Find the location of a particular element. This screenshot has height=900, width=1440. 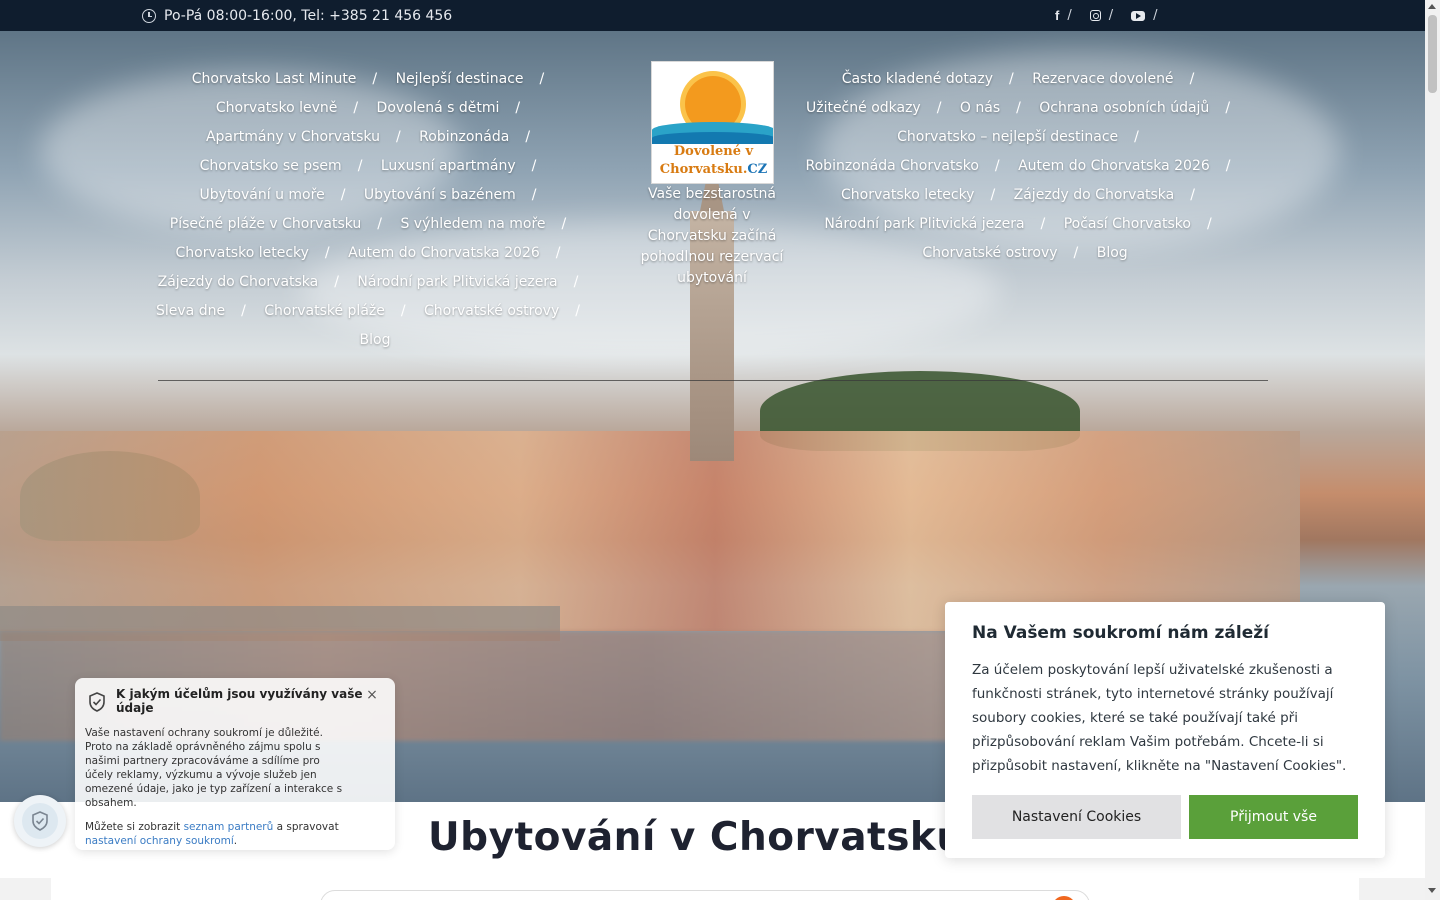

privacy-settings-link: nastavení ochrany soukromí is located at coordinates (159, 841).